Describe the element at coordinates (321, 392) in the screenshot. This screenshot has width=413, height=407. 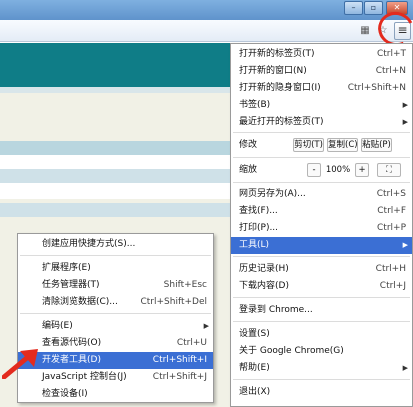
I see `menu-item-exit: 退出(X)` at that location.